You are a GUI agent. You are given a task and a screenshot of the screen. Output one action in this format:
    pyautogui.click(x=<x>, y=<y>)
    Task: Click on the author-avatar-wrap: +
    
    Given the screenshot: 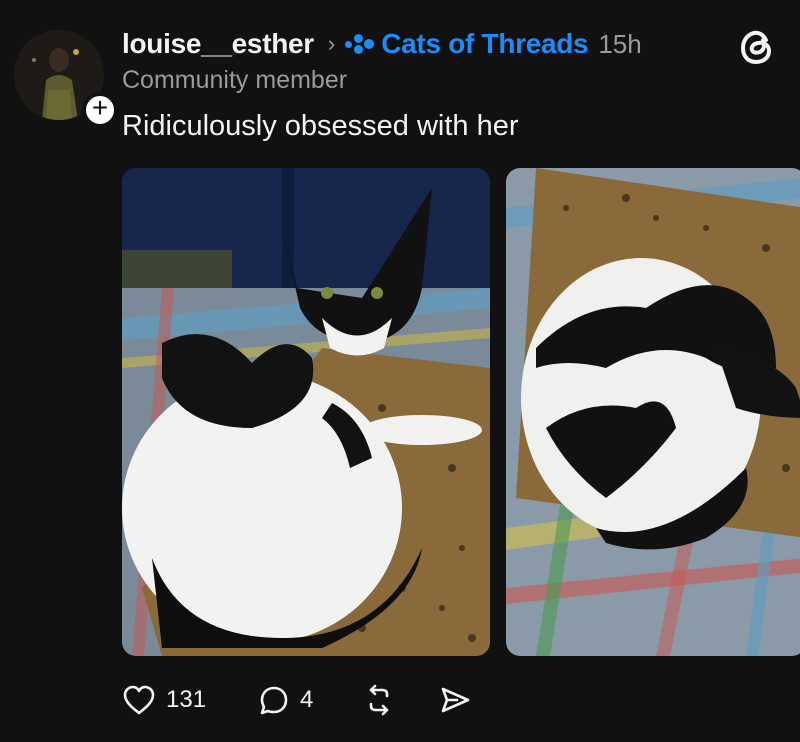 What is the action you would take?
    pyautogui.click(x=66, y=79)
    